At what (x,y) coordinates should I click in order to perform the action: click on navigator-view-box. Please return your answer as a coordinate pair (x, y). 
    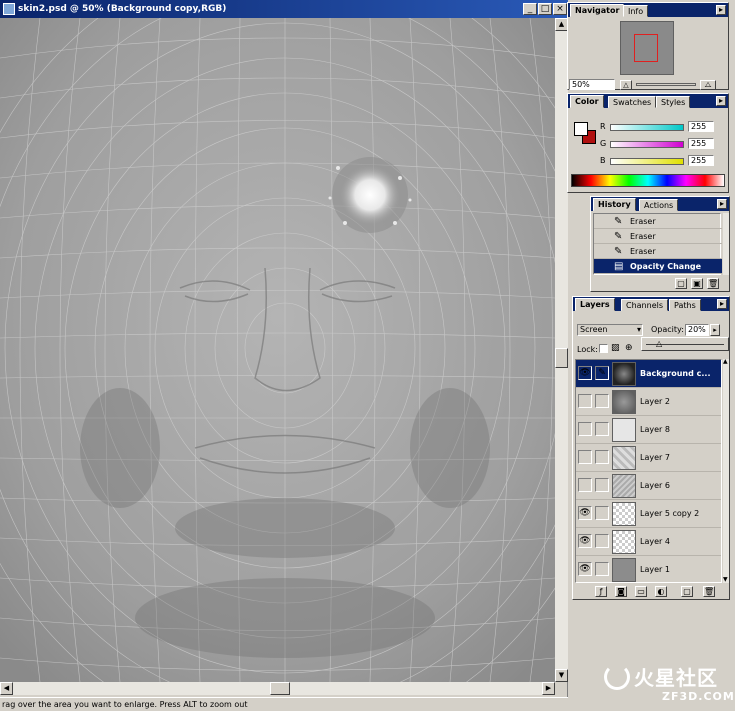
    Looking at the image, I should click on (646, 48).